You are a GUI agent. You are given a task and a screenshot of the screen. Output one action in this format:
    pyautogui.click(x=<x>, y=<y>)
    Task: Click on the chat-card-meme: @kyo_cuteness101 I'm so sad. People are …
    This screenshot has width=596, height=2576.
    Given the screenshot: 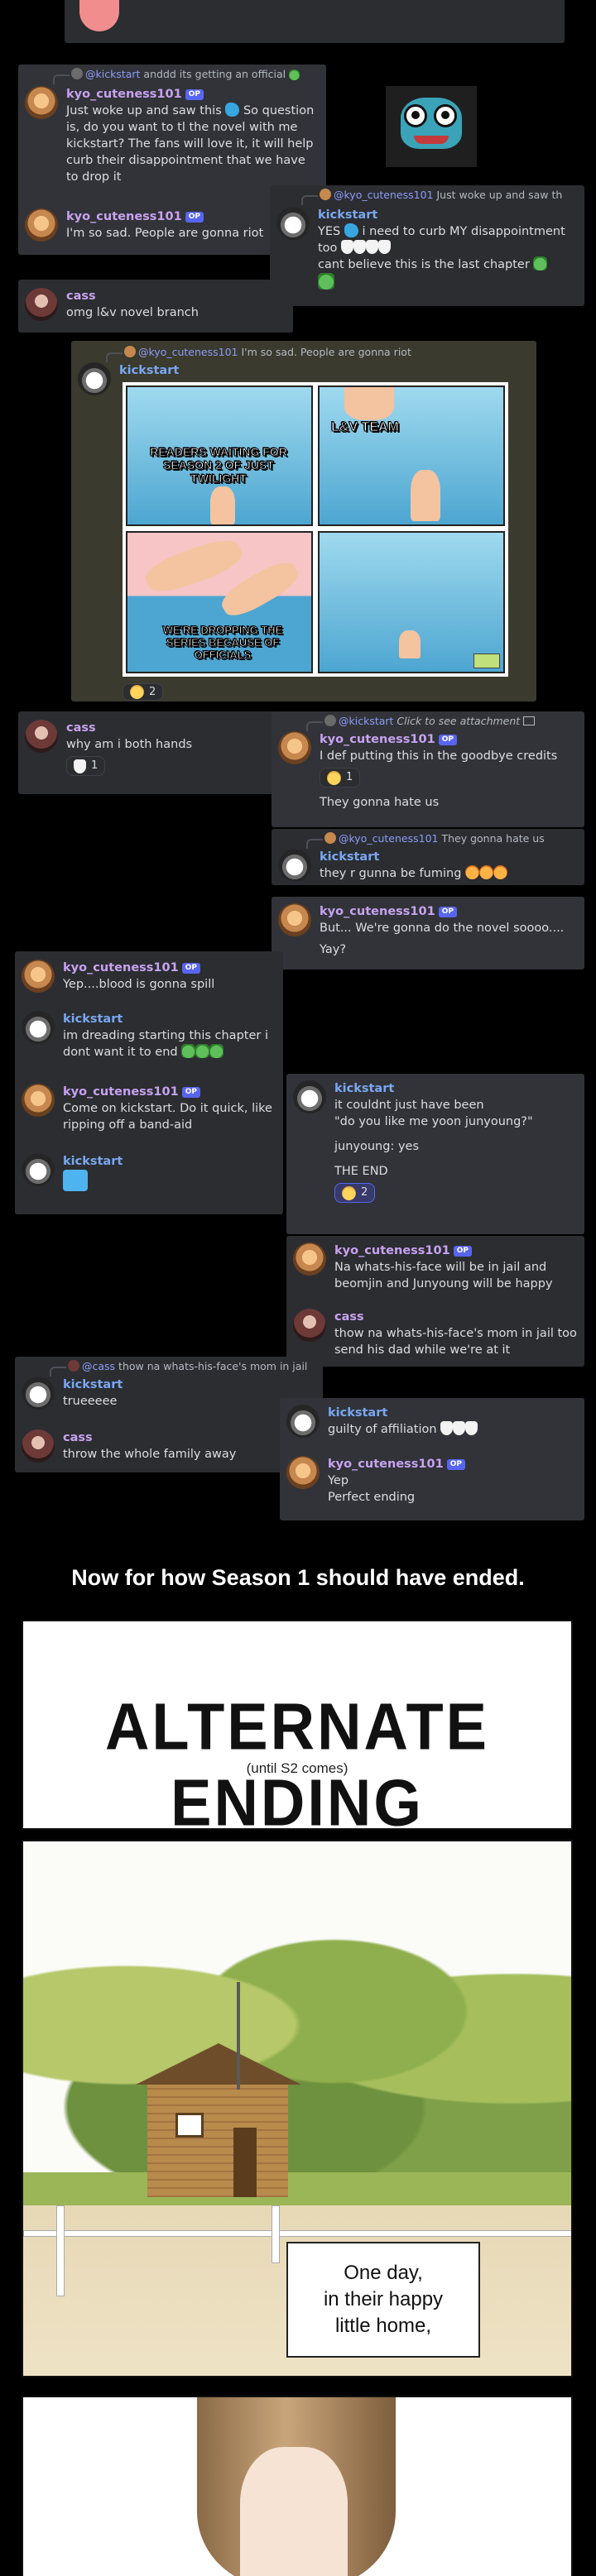 What is the action you would take?
    pyautogui.click(x=303, y=521)
    